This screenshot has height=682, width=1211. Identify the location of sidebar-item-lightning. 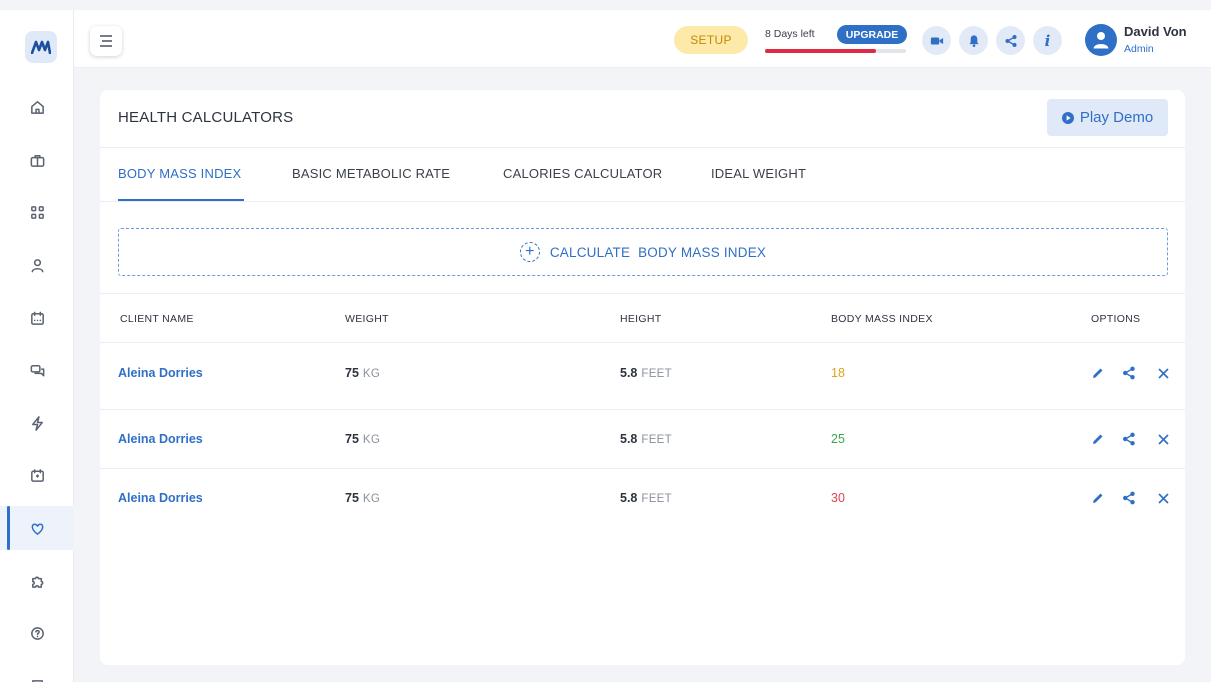
(37, 423).